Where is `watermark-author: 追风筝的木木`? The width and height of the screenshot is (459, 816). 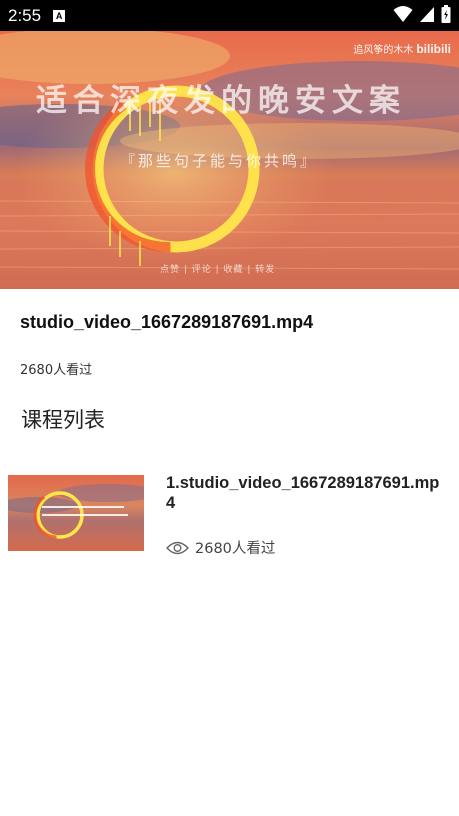
watermark-author: 追风筝的木木 is located at coordinates (383, 50).